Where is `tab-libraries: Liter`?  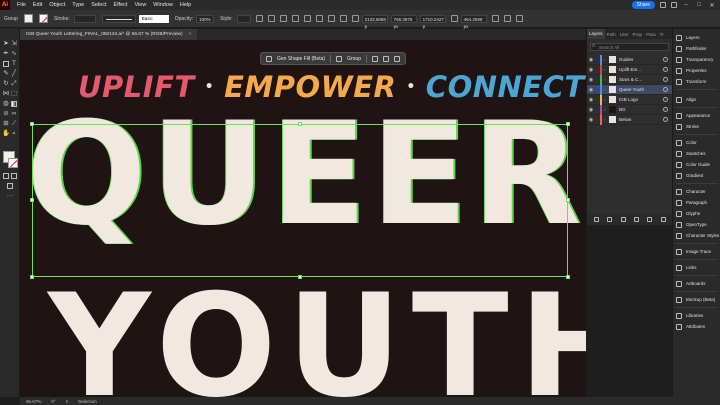
tab-libraries: Liter is located at coordinates (624, 34).